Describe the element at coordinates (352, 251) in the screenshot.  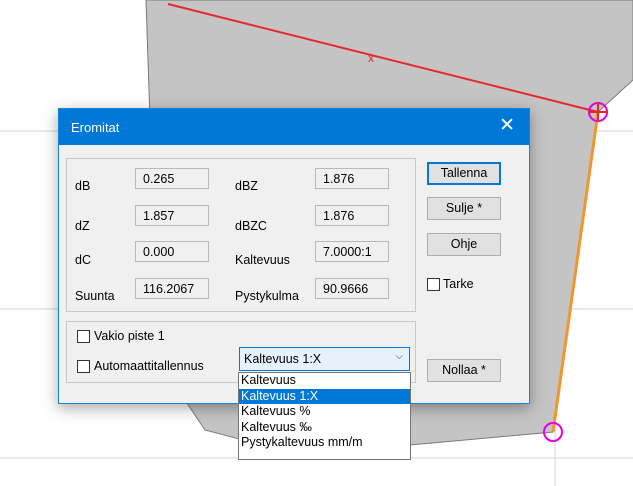
I see `field-kaltevuus: 7.0000:1` at that location.